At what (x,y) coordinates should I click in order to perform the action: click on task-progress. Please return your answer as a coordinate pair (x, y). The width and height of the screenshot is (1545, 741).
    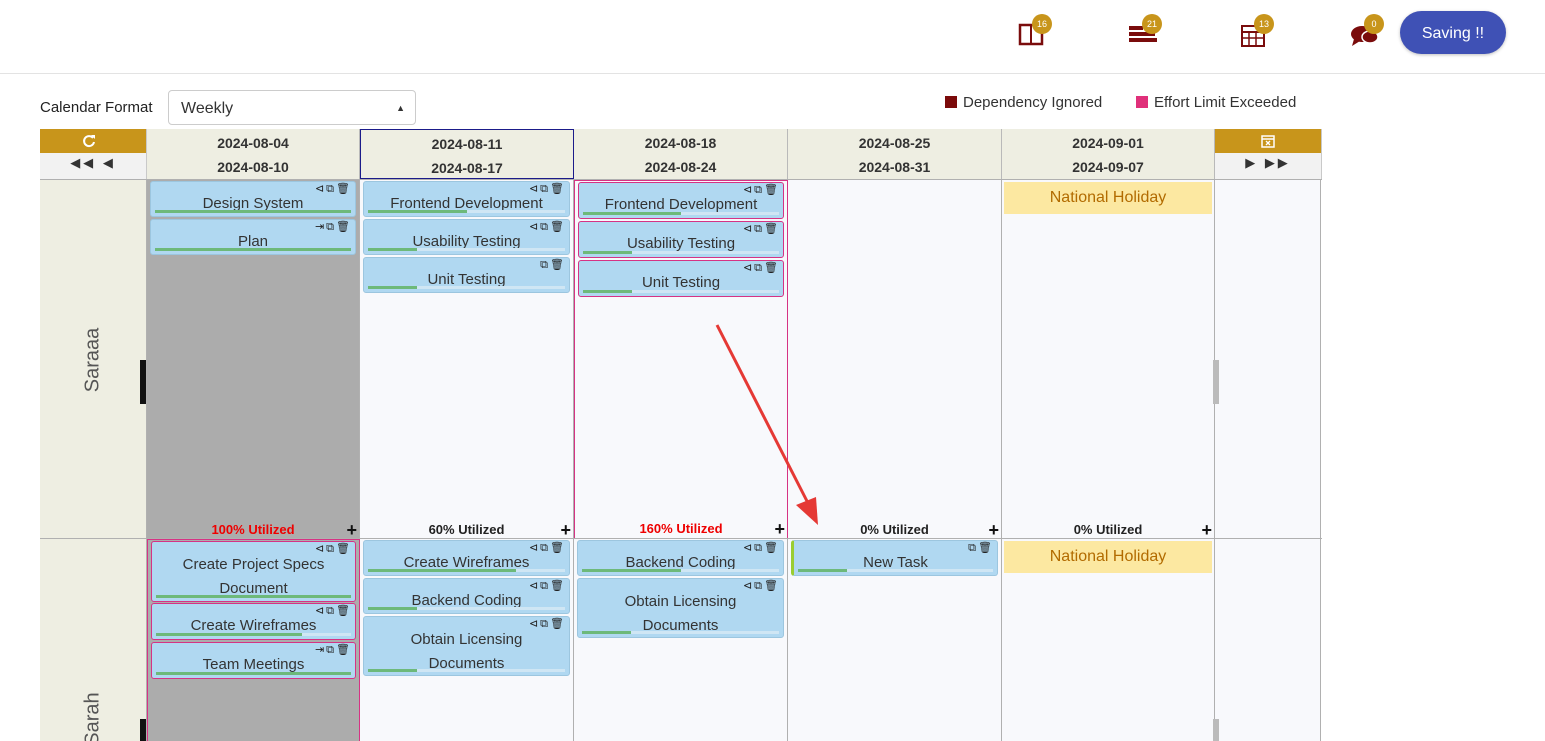
    Looking at the image, I should click on (681, 252).